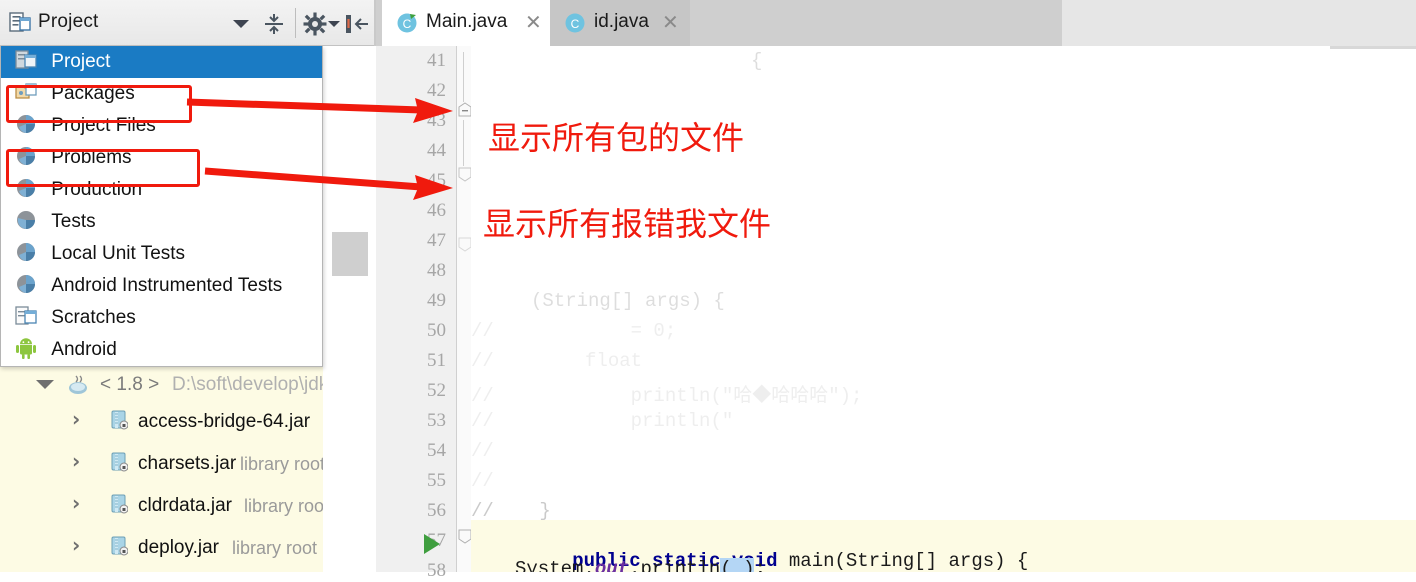  What do you see at coordinates (612, 565) in the screenshot?
I see `code-field-out: out` at bounding box center [612, 565].